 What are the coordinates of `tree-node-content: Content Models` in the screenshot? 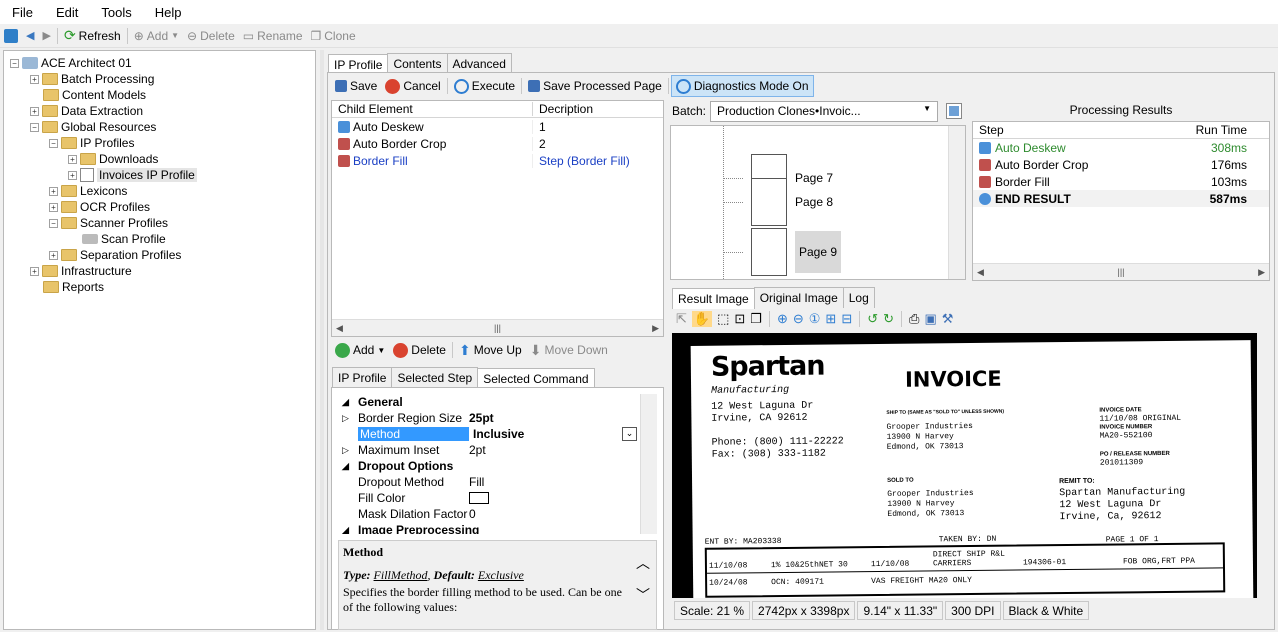 It's located at (94, 95).